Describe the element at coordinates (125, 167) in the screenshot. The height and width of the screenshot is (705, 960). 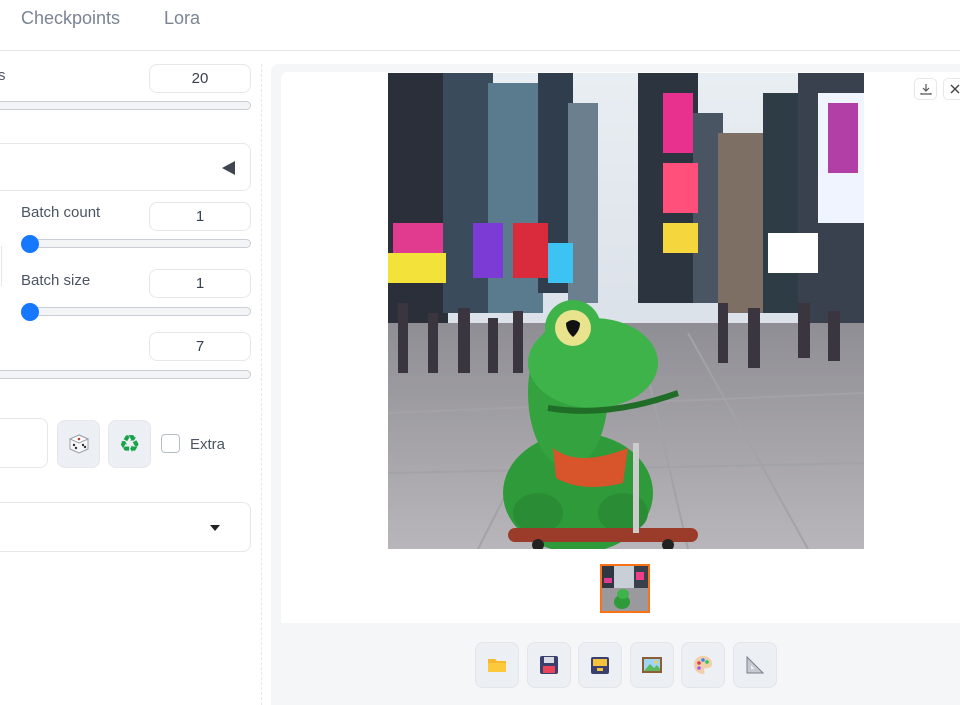
I see `collapsed-accordion` at that location.